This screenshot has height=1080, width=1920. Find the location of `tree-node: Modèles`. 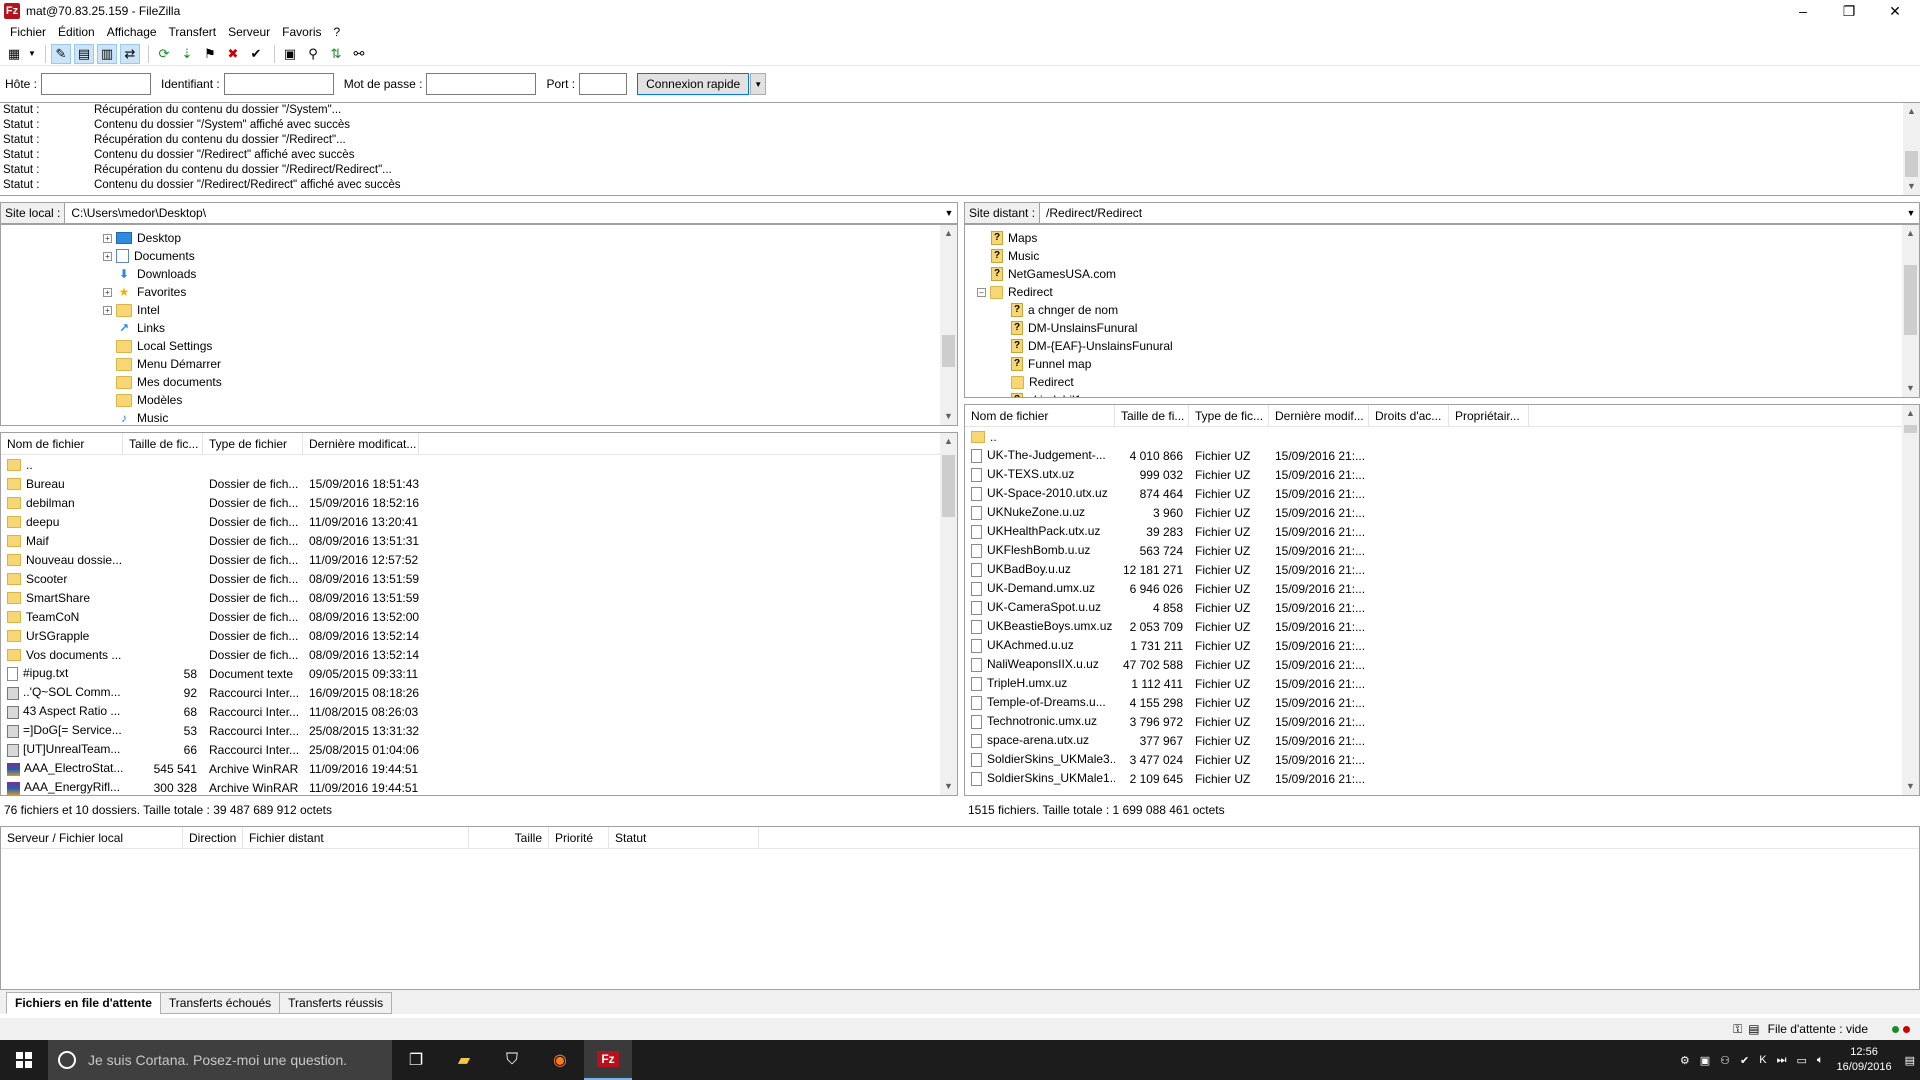

tree-node: Modèles is located at coordinates (142, 400).